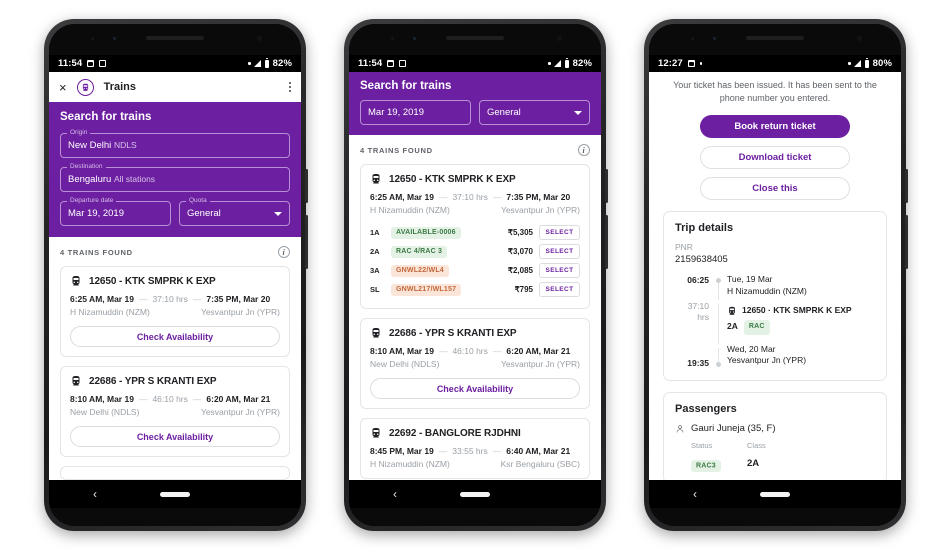 This screenshot has width=950, height=550. What do you see at coordinates (520, 251) in the screenshot?
I see `fare-price: ₹3,070` at bounding box center [520, 251].